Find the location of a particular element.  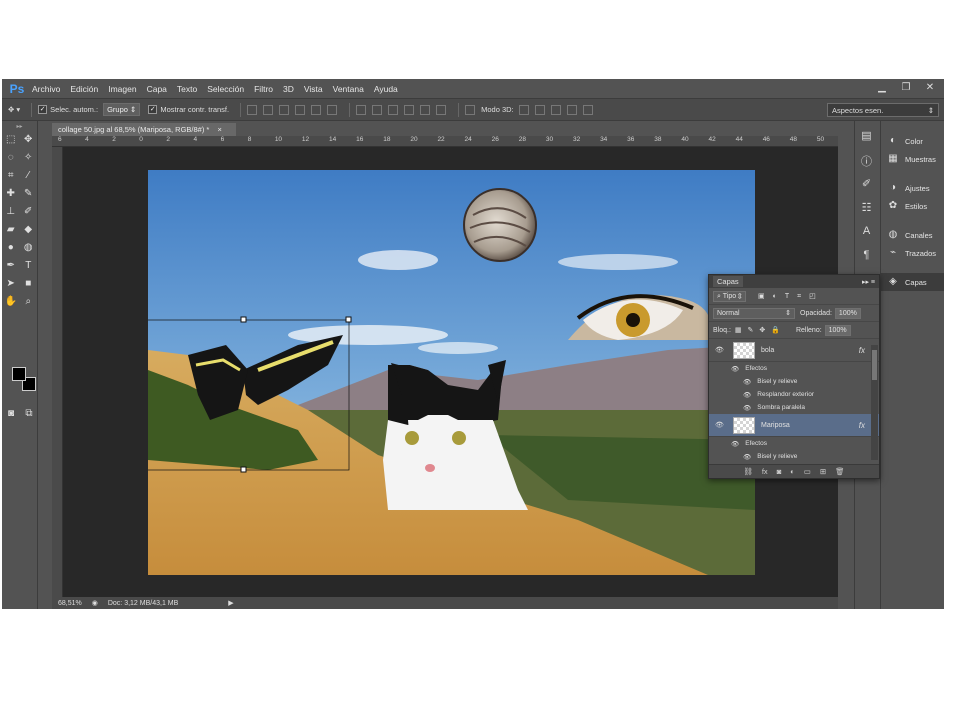

visibility-eye-icon: 👁 is located at coordinates (720, 425).